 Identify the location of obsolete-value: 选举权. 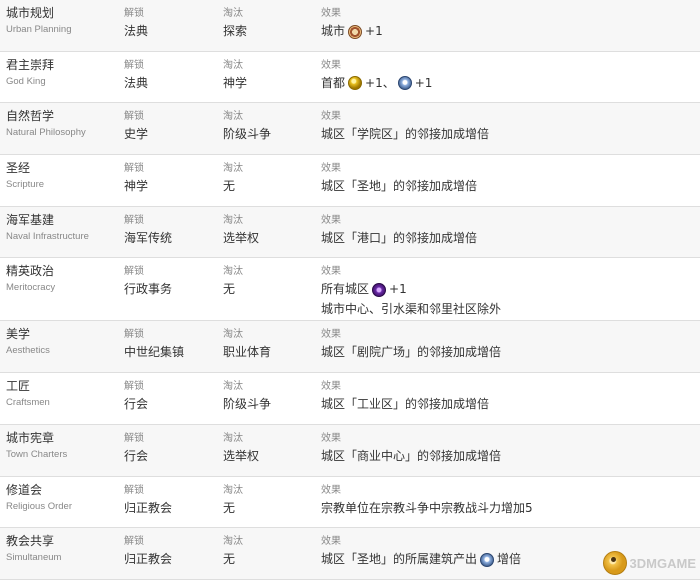
(241, 237).